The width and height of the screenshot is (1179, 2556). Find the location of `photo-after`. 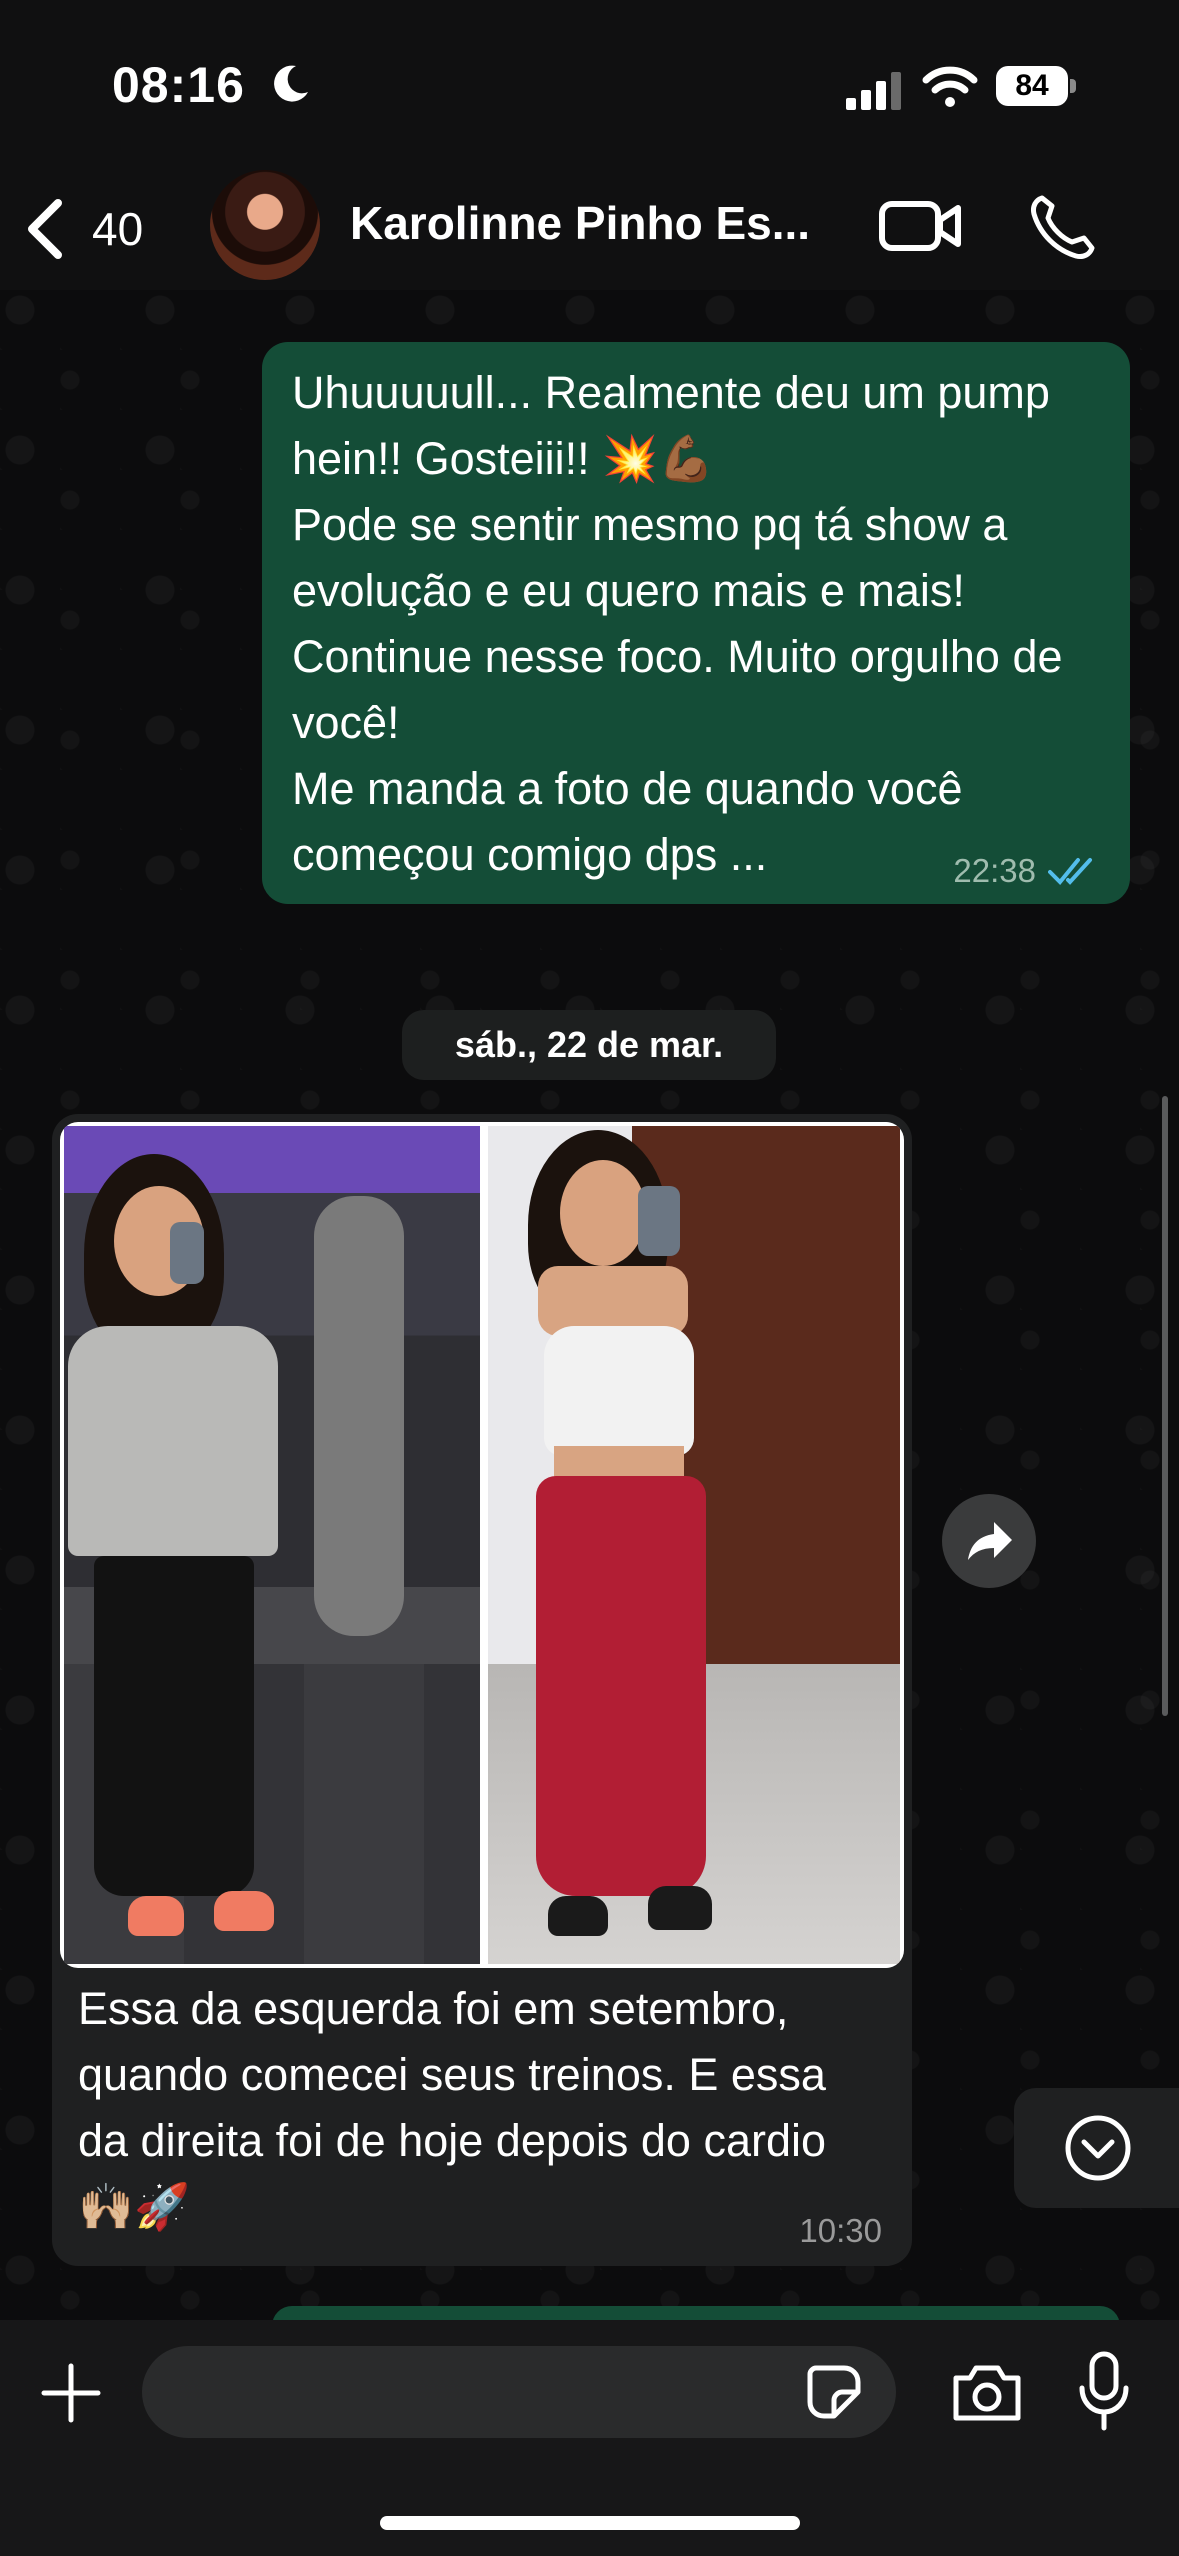

photo-after is located at coordinates (694, 1545).